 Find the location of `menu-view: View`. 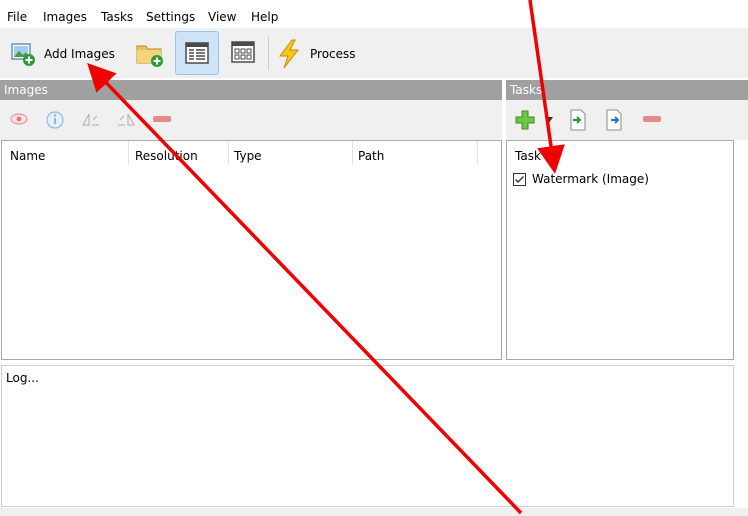

menu-view: View is located at coordinates (222, 17).